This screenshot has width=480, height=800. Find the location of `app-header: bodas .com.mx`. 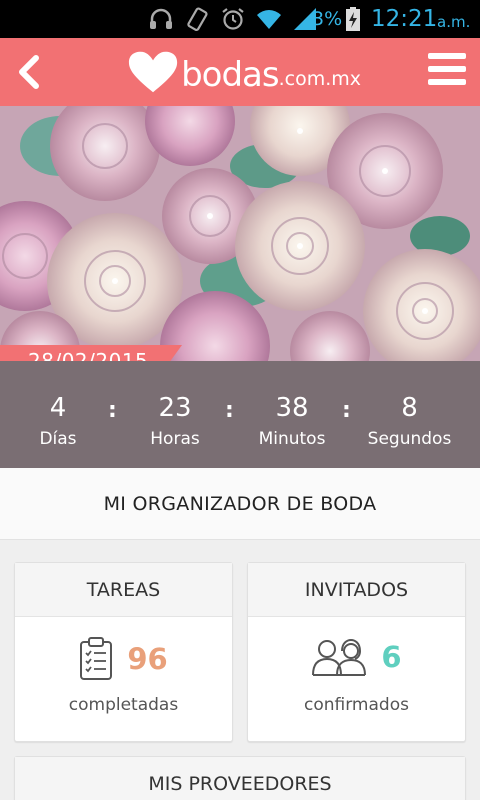

app-header: bodas .com.mx is located at coordinates (240, 72).